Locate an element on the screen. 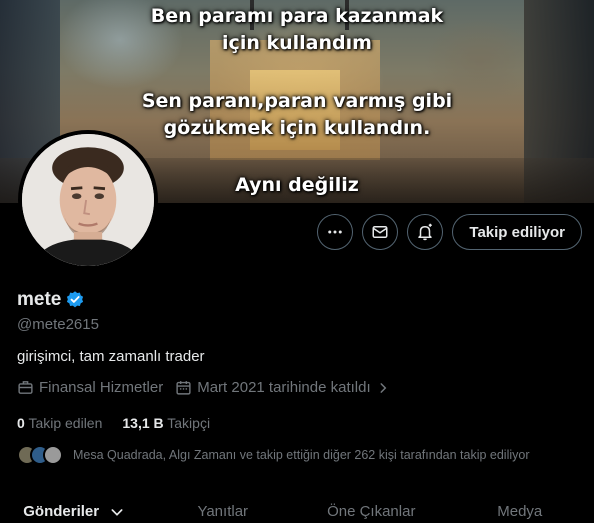 This screenshot has height=523, width=594. tab-posts: Gönderiler is located at coordinates (74, 510).